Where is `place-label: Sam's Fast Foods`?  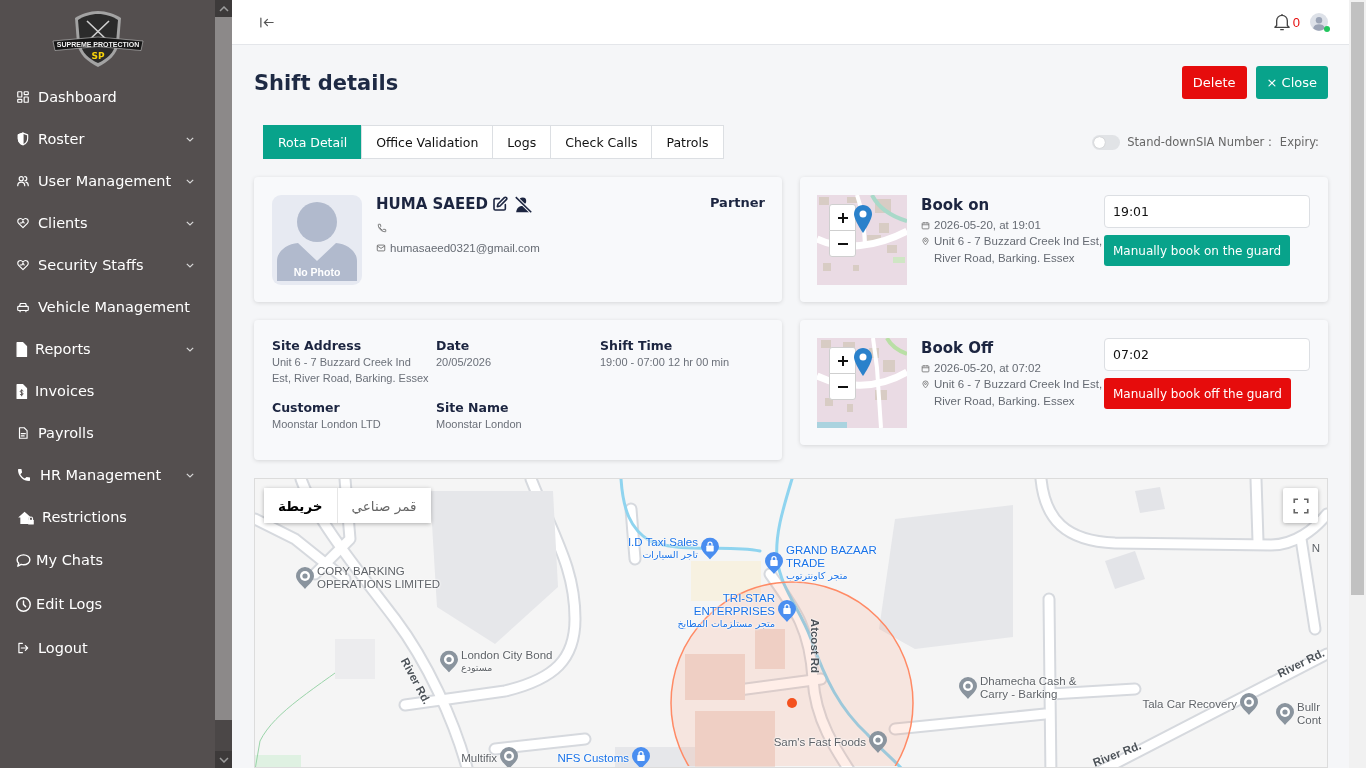
place-label: Sam's Fast Foods is located at coordinates (819, 742).